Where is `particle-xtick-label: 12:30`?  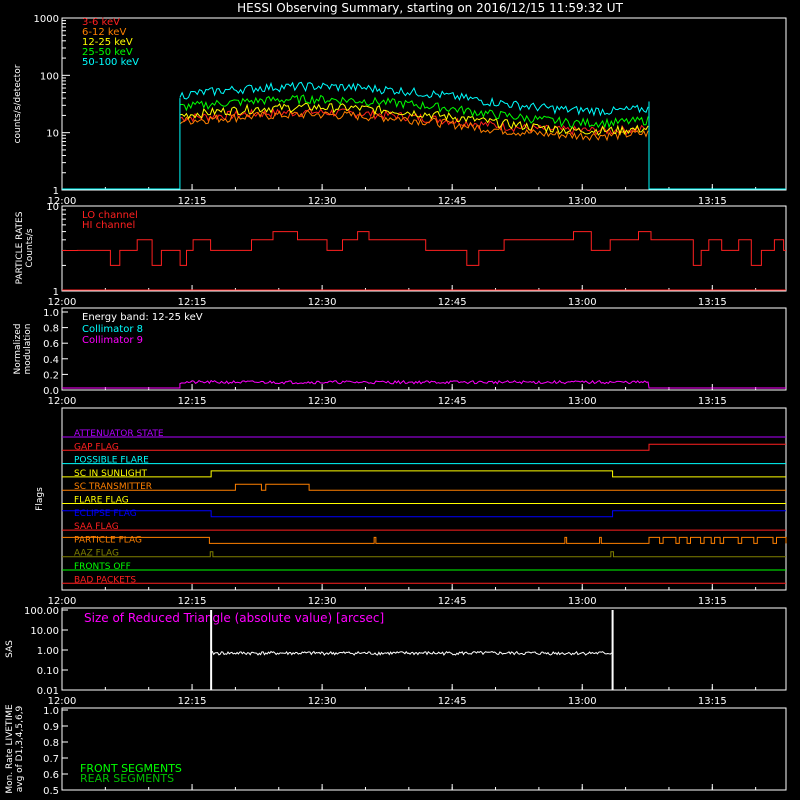 particle-xtick-label: 12:30 is located at coordinates (322, 302).